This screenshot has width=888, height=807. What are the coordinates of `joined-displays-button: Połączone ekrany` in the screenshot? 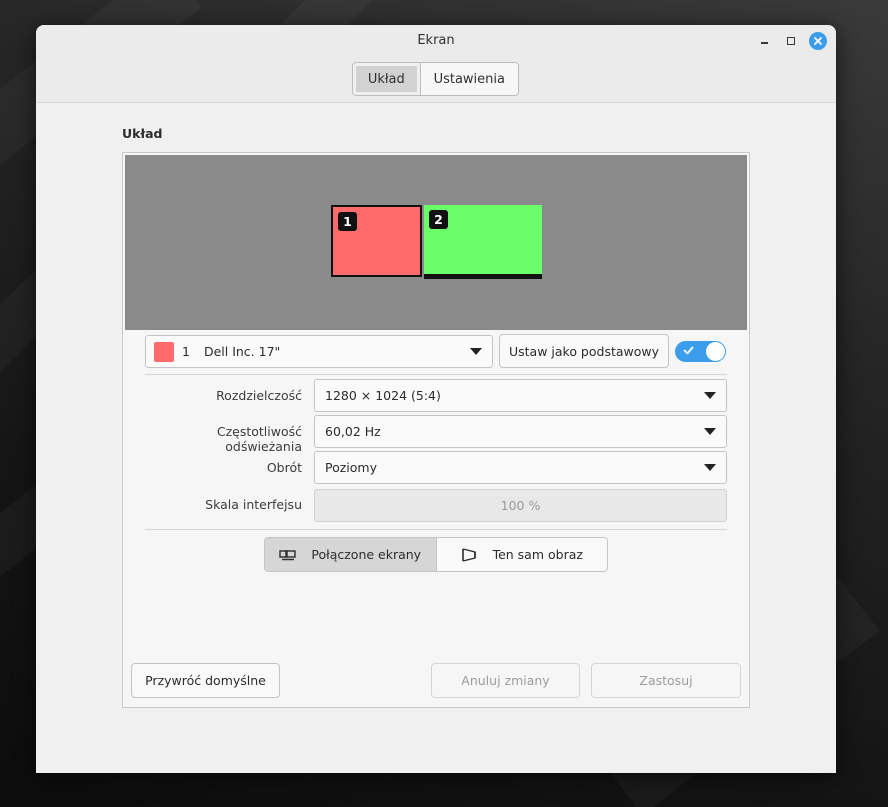 It's located at (351, 554).